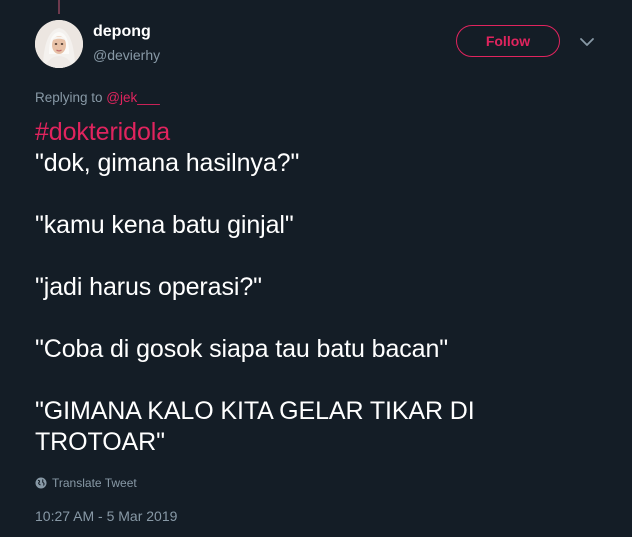  I want to click on avatar-image, so click(59, 44).